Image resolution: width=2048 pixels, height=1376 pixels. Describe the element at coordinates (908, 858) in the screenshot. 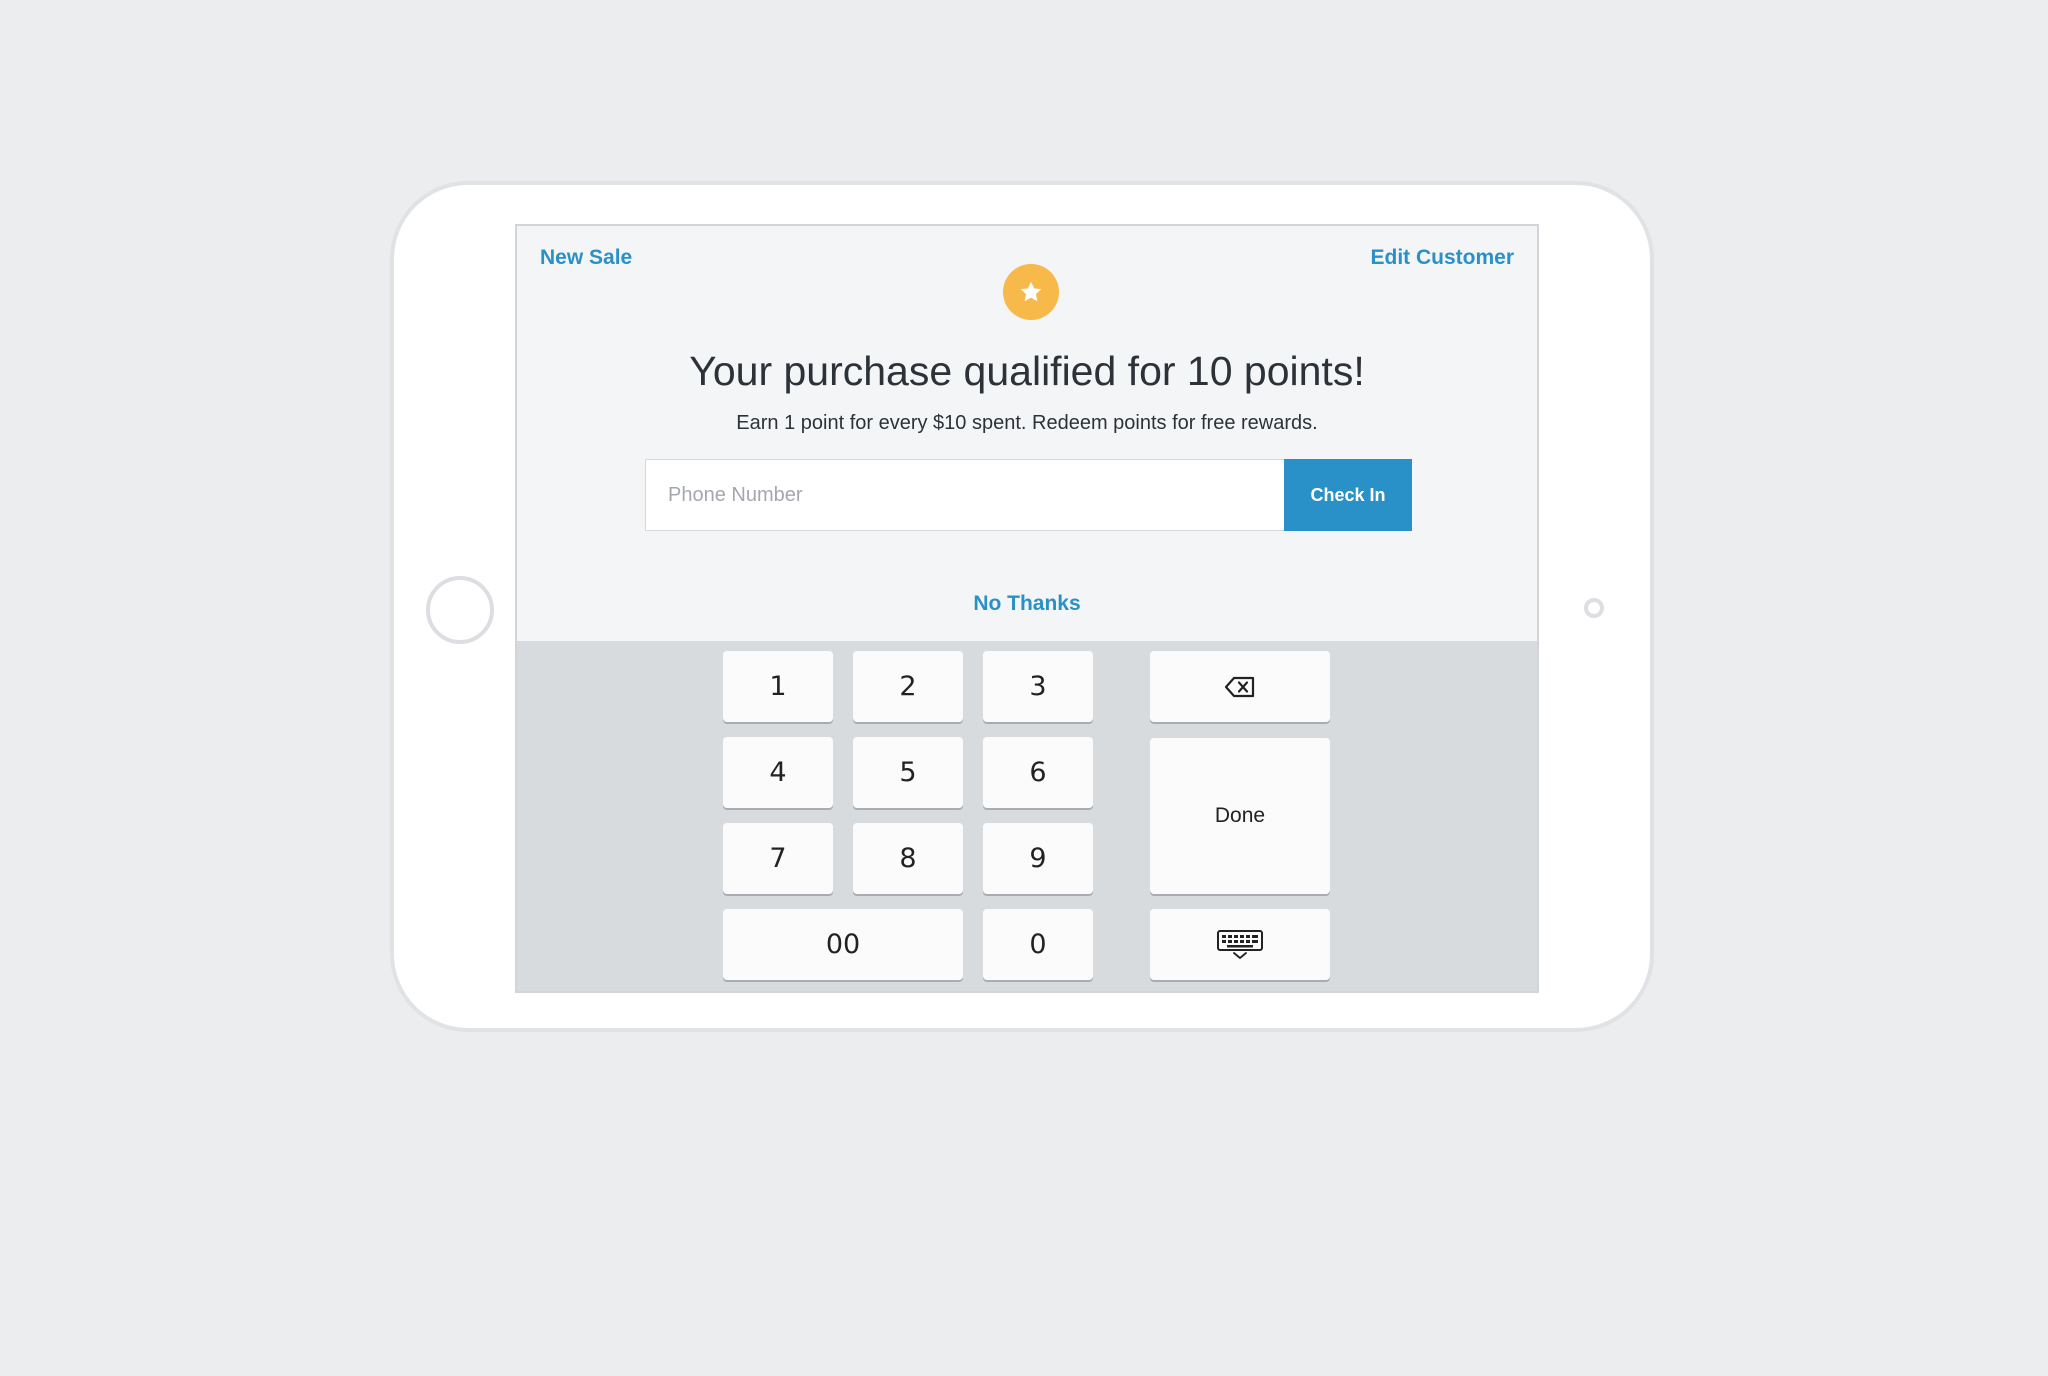

I see `key-8: 8` at that location.